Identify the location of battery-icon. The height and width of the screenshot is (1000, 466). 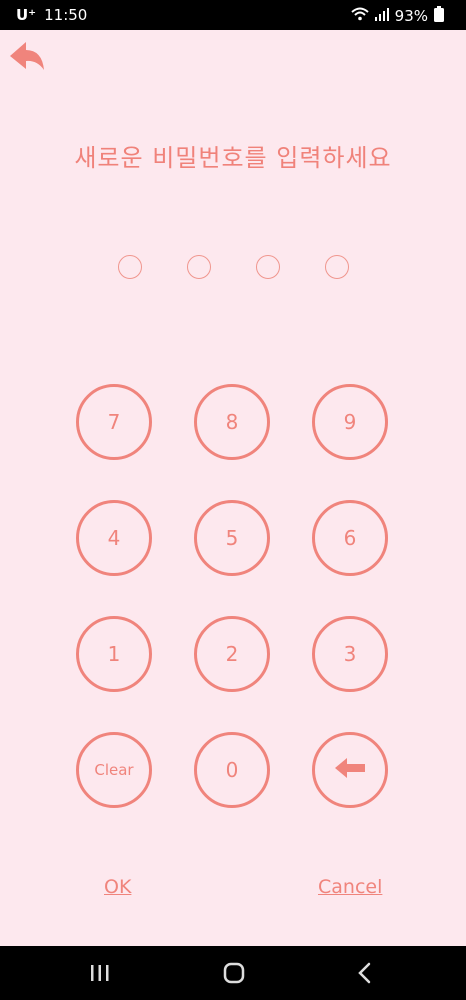
(439, 16).